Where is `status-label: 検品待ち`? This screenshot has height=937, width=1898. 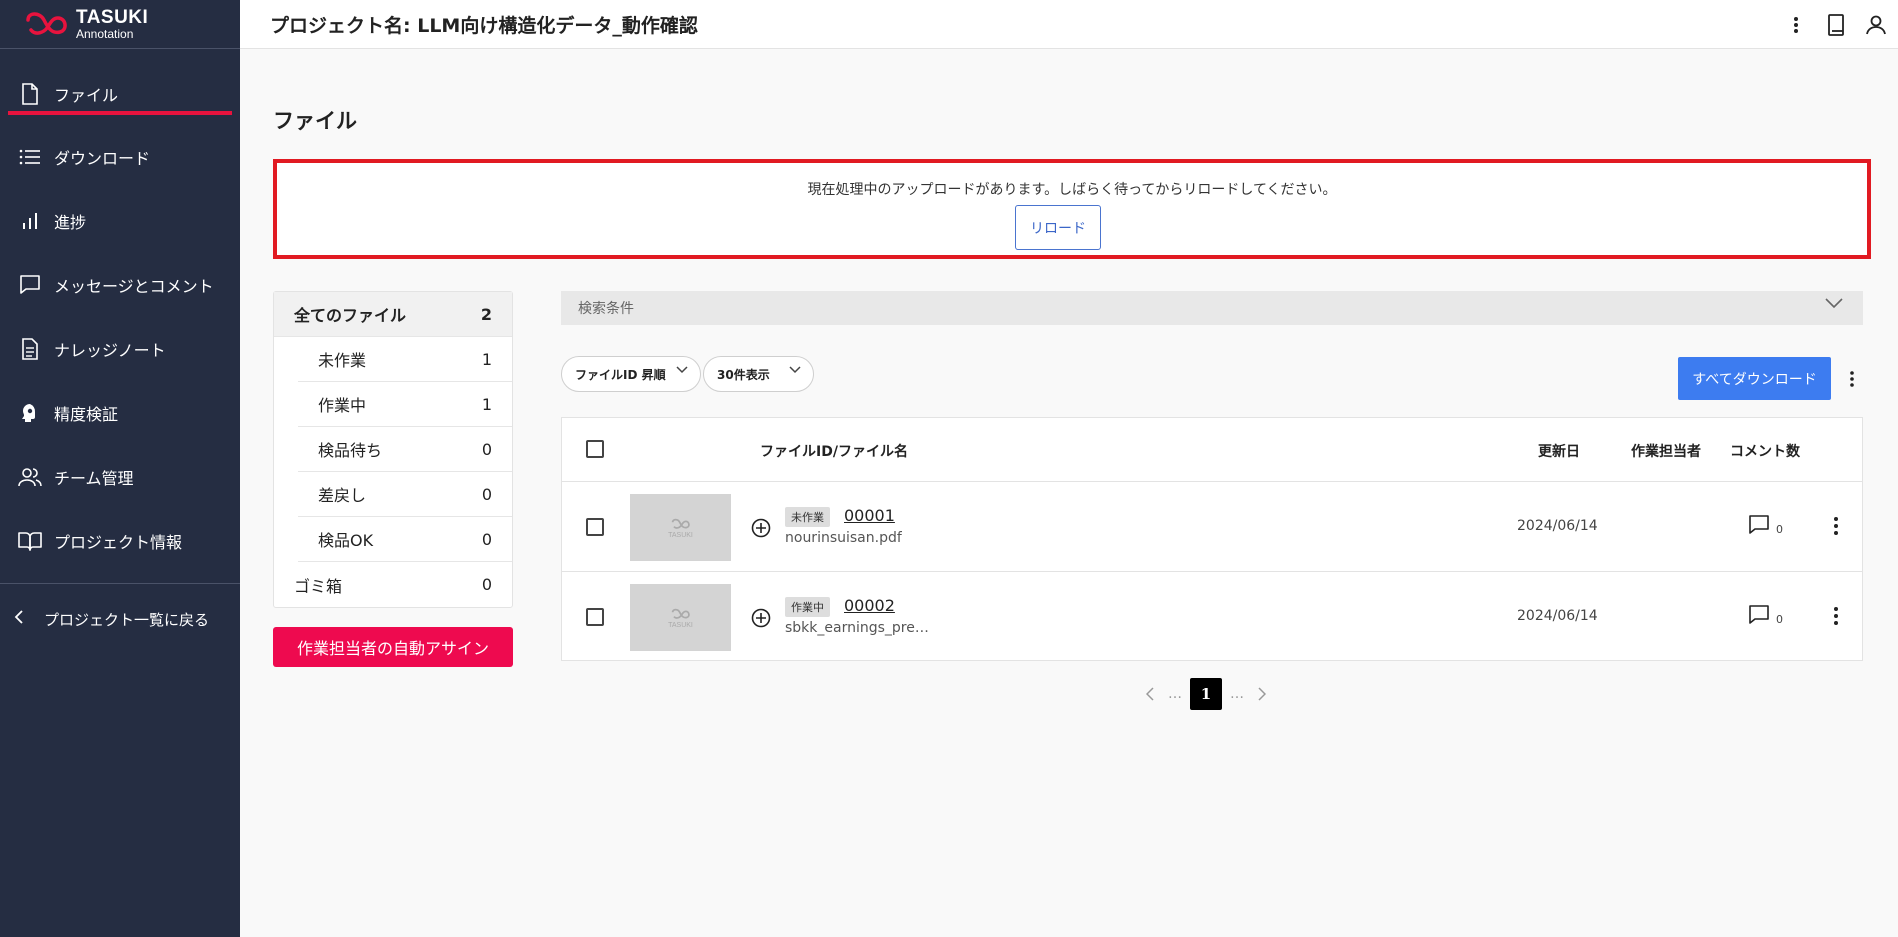
status-label: 検品待ち is located at coordinates (350, 450).